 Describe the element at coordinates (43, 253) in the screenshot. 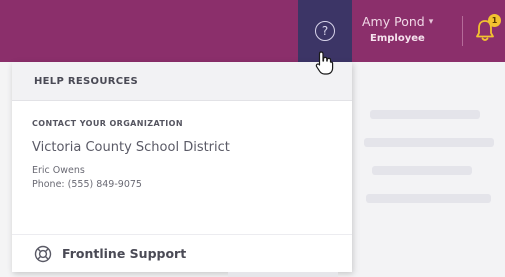

I see `lifebuoy-icon` at that location.